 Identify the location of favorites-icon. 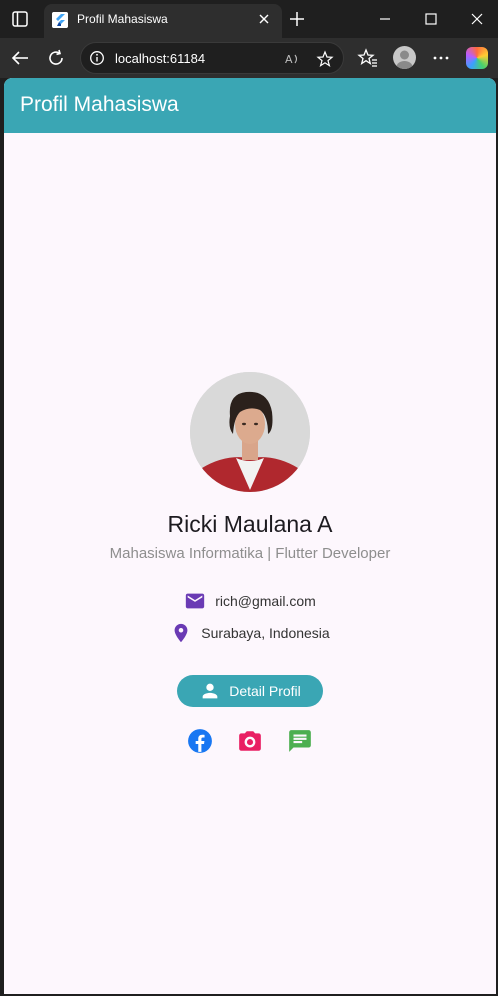
(368, 58).